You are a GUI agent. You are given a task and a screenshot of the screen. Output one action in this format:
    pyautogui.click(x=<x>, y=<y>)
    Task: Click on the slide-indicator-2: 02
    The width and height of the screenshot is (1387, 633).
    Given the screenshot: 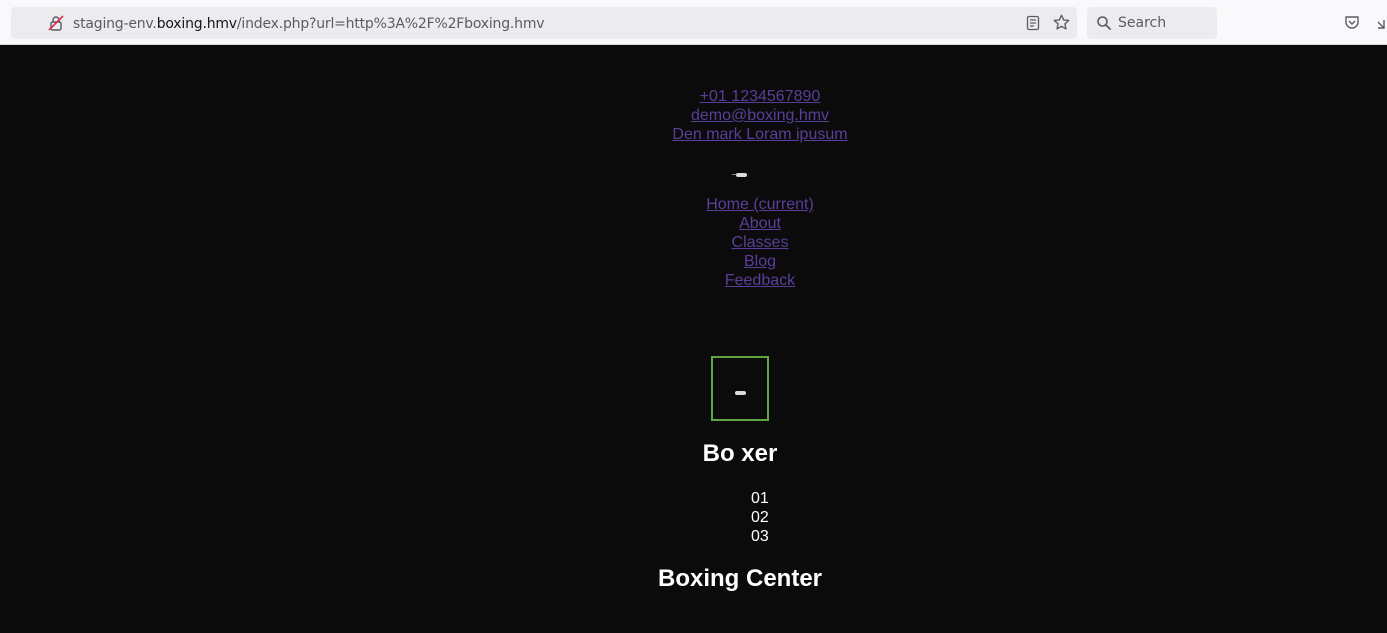 What is the action you would take?
    pyautogui.click(x=760, y=517)
    